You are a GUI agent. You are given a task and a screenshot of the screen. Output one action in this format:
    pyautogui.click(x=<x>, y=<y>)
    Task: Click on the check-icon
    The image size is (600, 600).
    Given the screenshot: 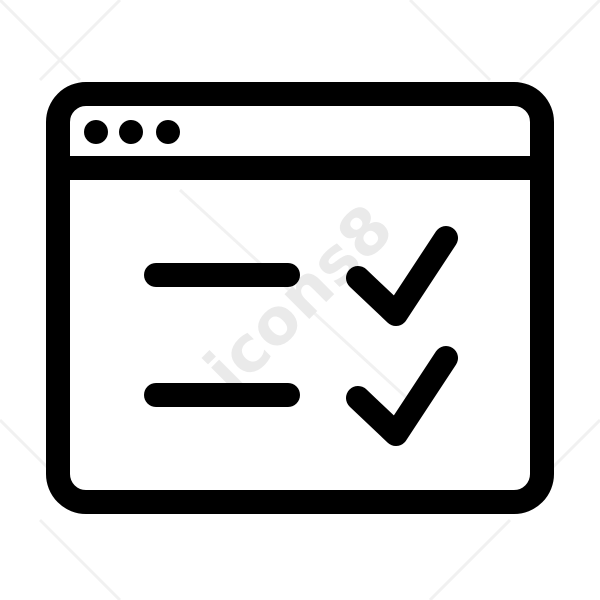 What is the action you would take?
    pyautogui.click(x=402, y=396)
    